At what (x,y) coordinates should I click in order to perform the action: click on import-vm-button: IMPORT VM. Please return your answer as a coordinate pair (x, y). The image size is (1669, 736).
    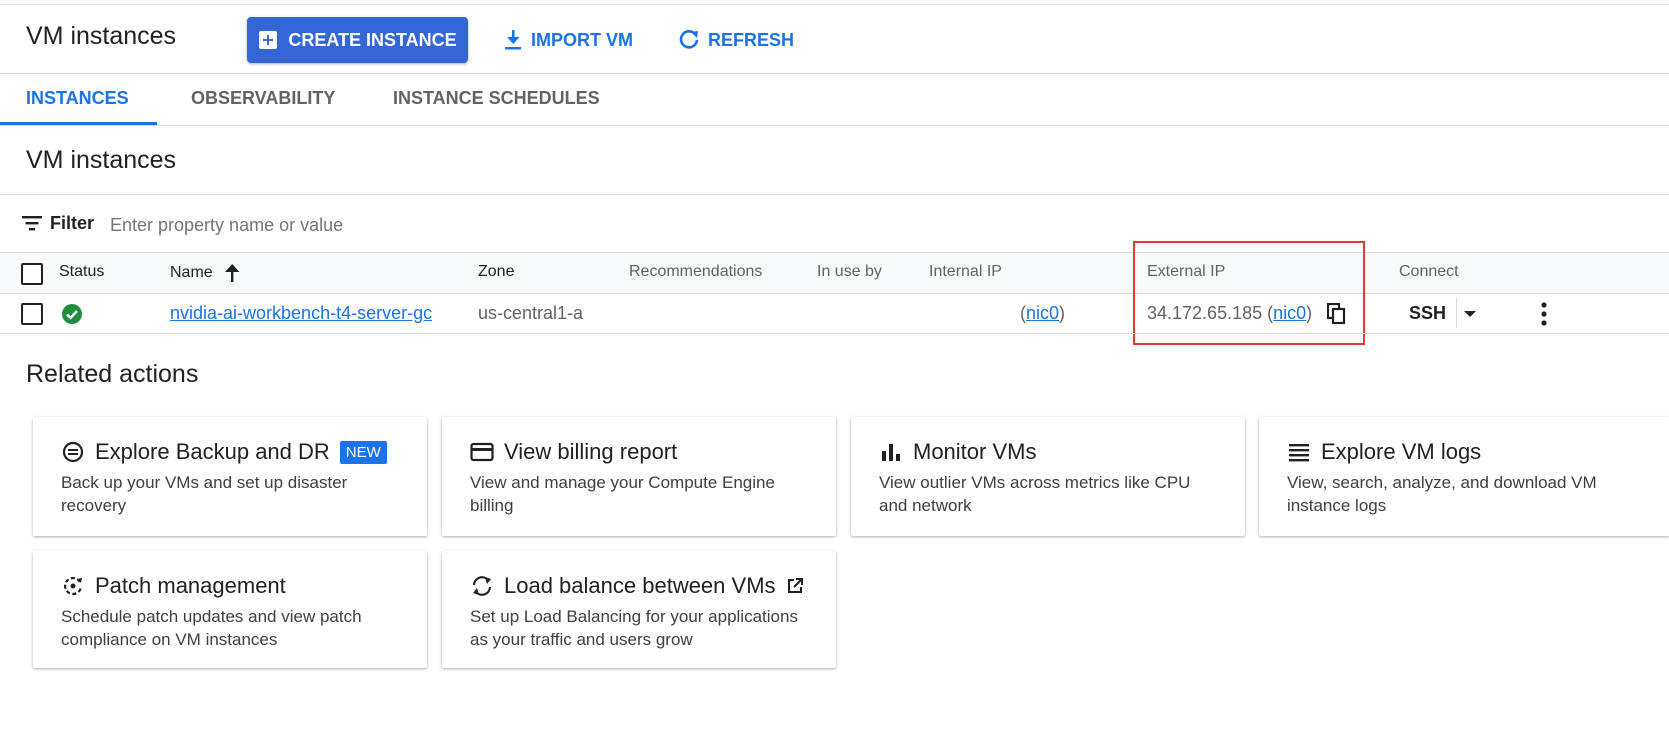
    Looking at the image, I should click on (568, 40).